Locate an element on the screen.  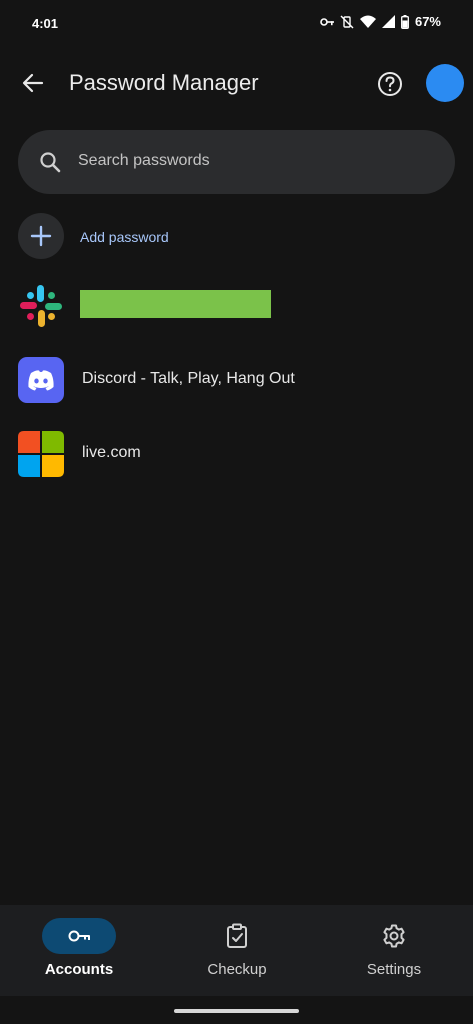
avatar is located at coordinates (445, 83).